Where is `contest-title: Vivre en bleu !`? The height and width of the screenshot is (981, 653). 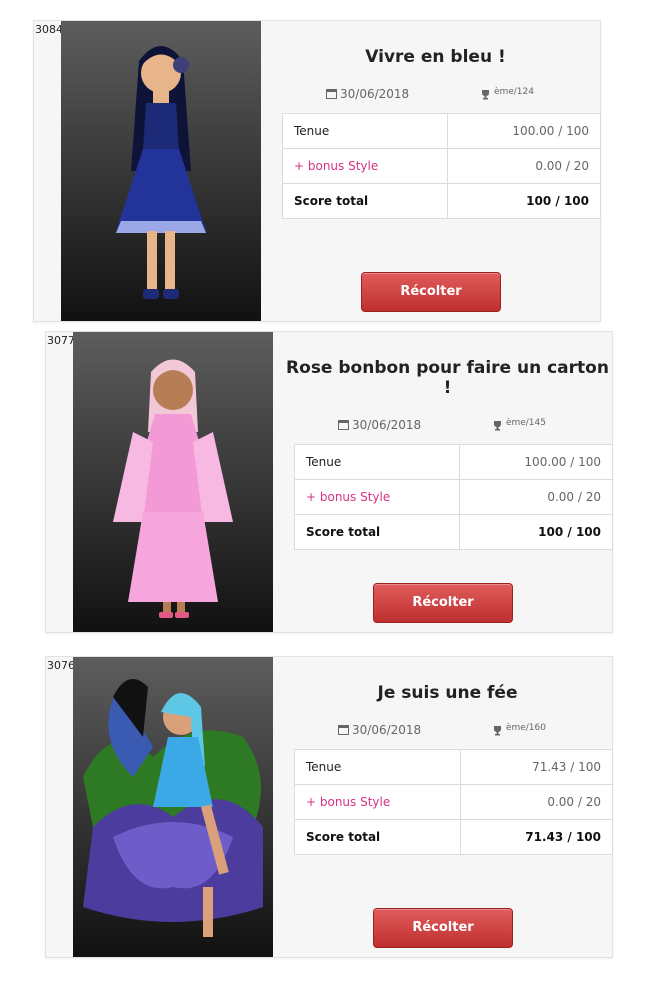 contest-title: Vivre en bleu ! is located at coordinates (435, 57).